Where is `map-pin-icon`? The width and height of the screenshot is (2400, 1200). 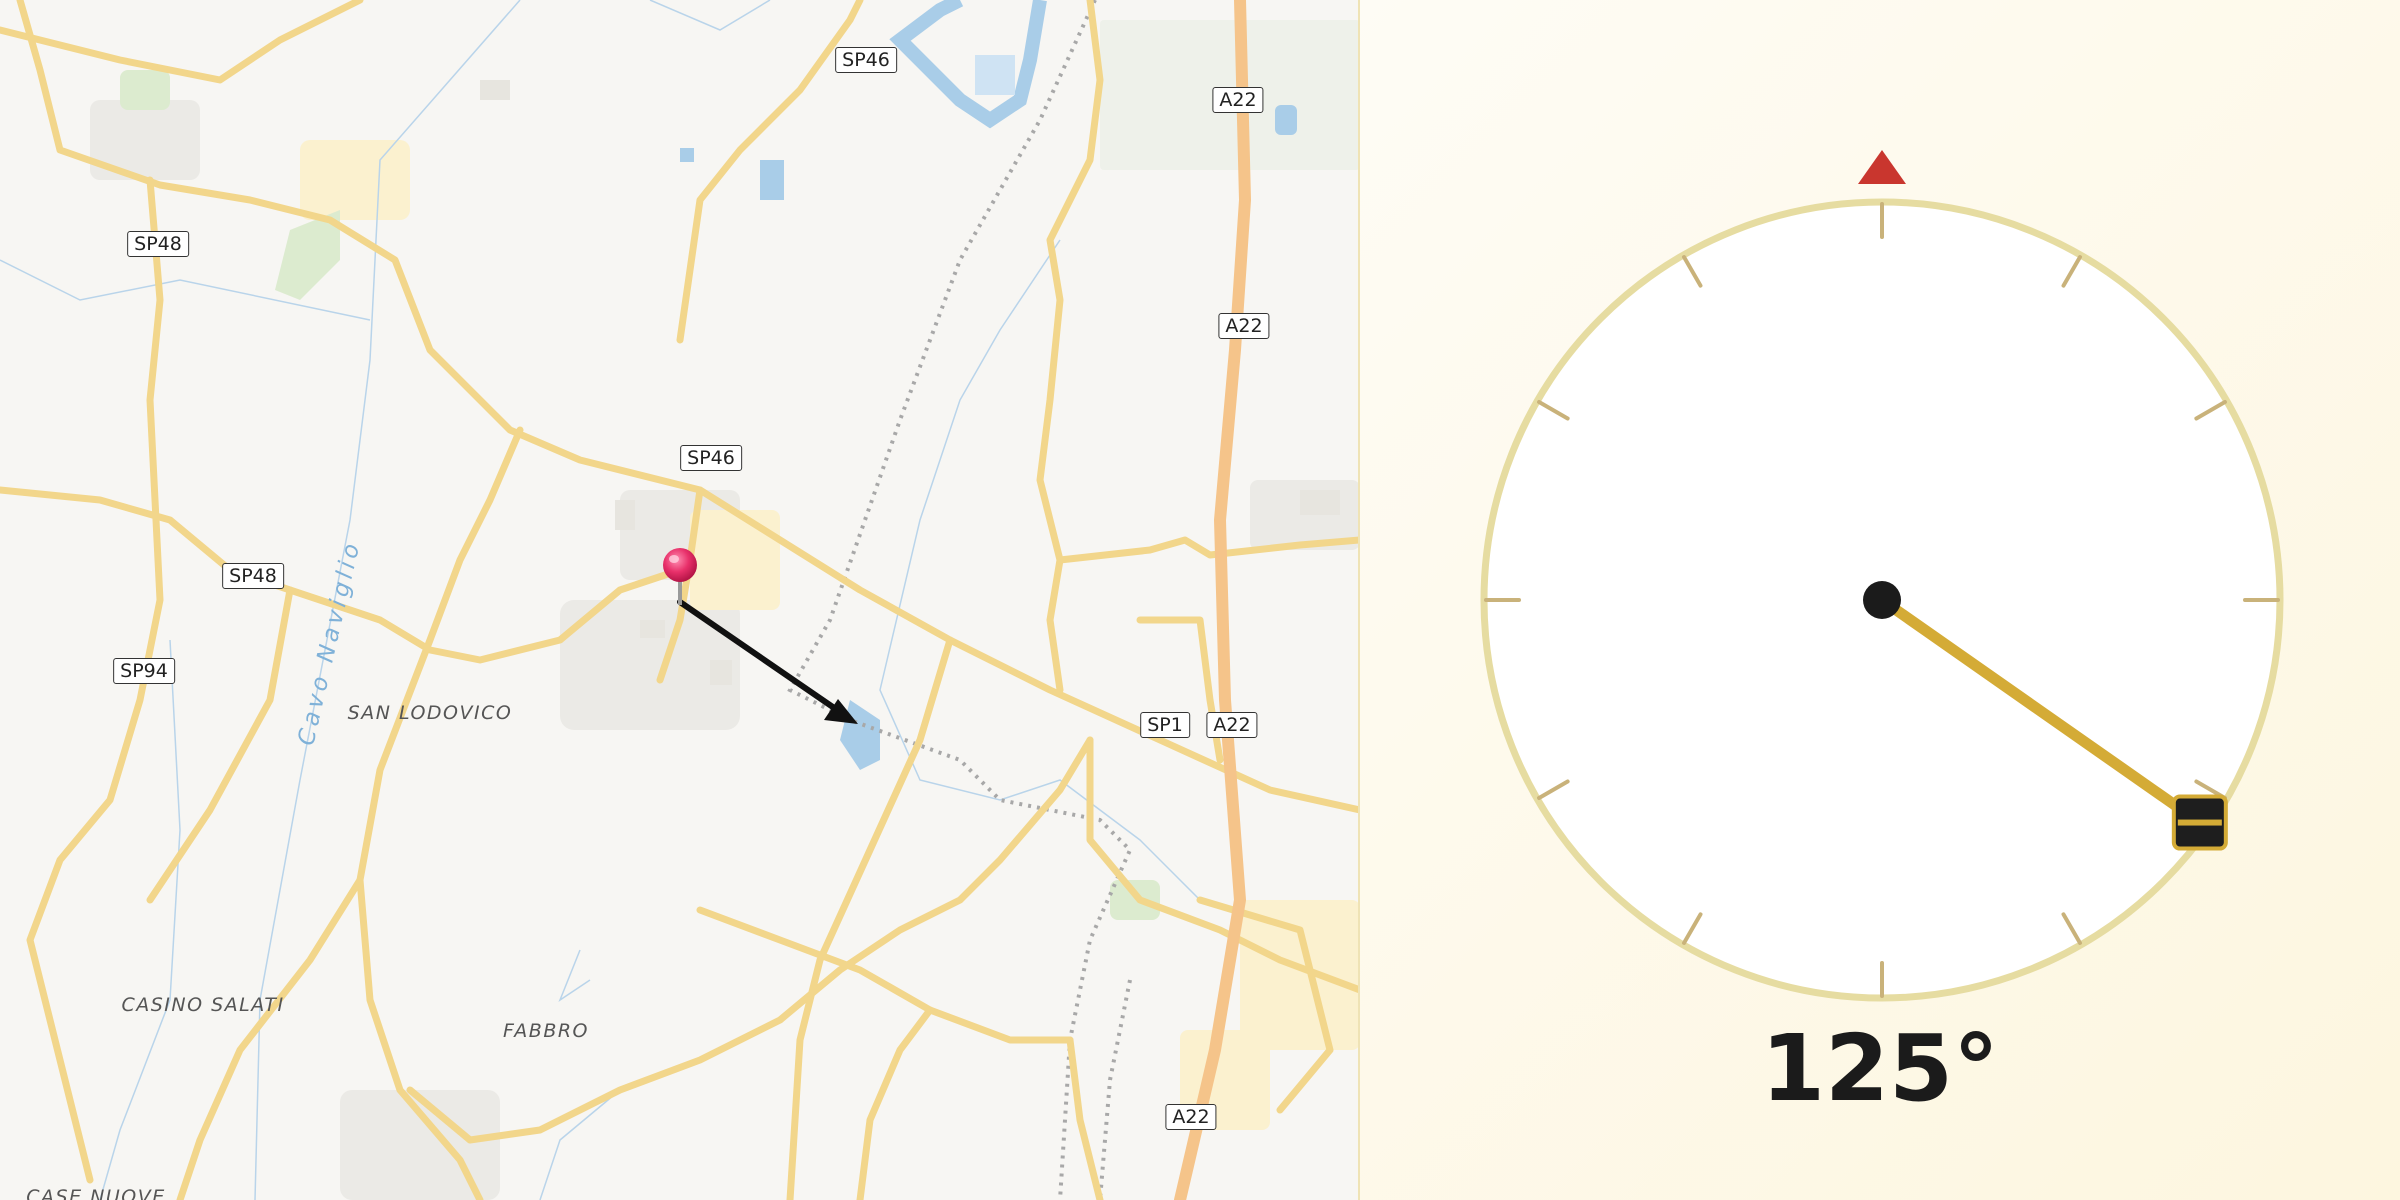
map-pin-icon is located at coordinates (680, 576).